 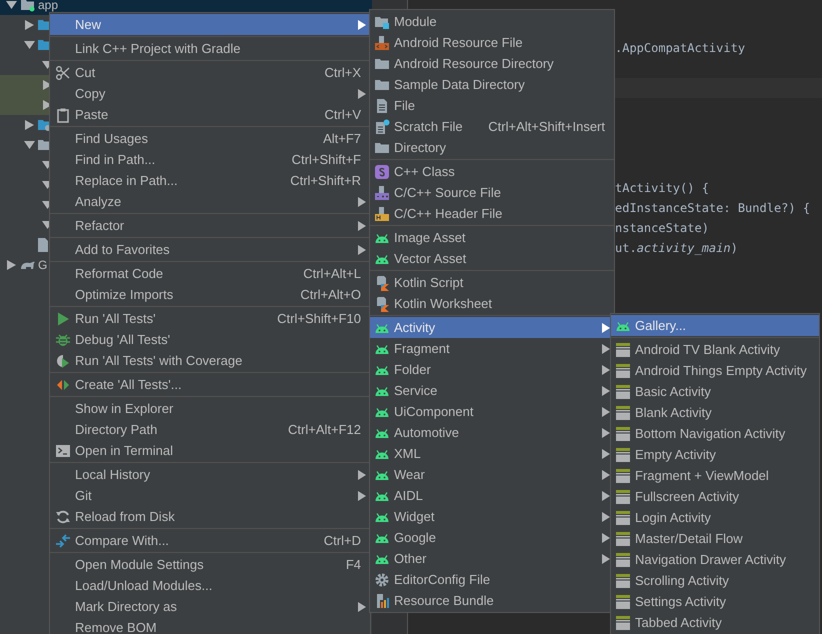 What do you see at coordinates (712, 208) in the screenshot?
I see `code-line: edInstanceState: Bundle?) {` at bounding box center [712, 208].